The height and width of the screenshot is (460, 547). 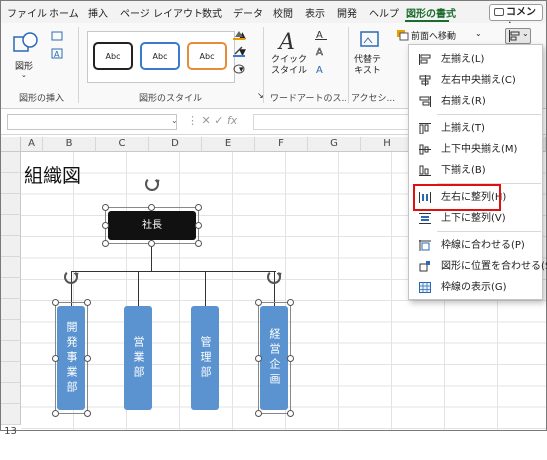 What do you see at coordinates (239, 68) in the screenshot?
I see `shape-effects-icon` at bounding box center [239, 68].